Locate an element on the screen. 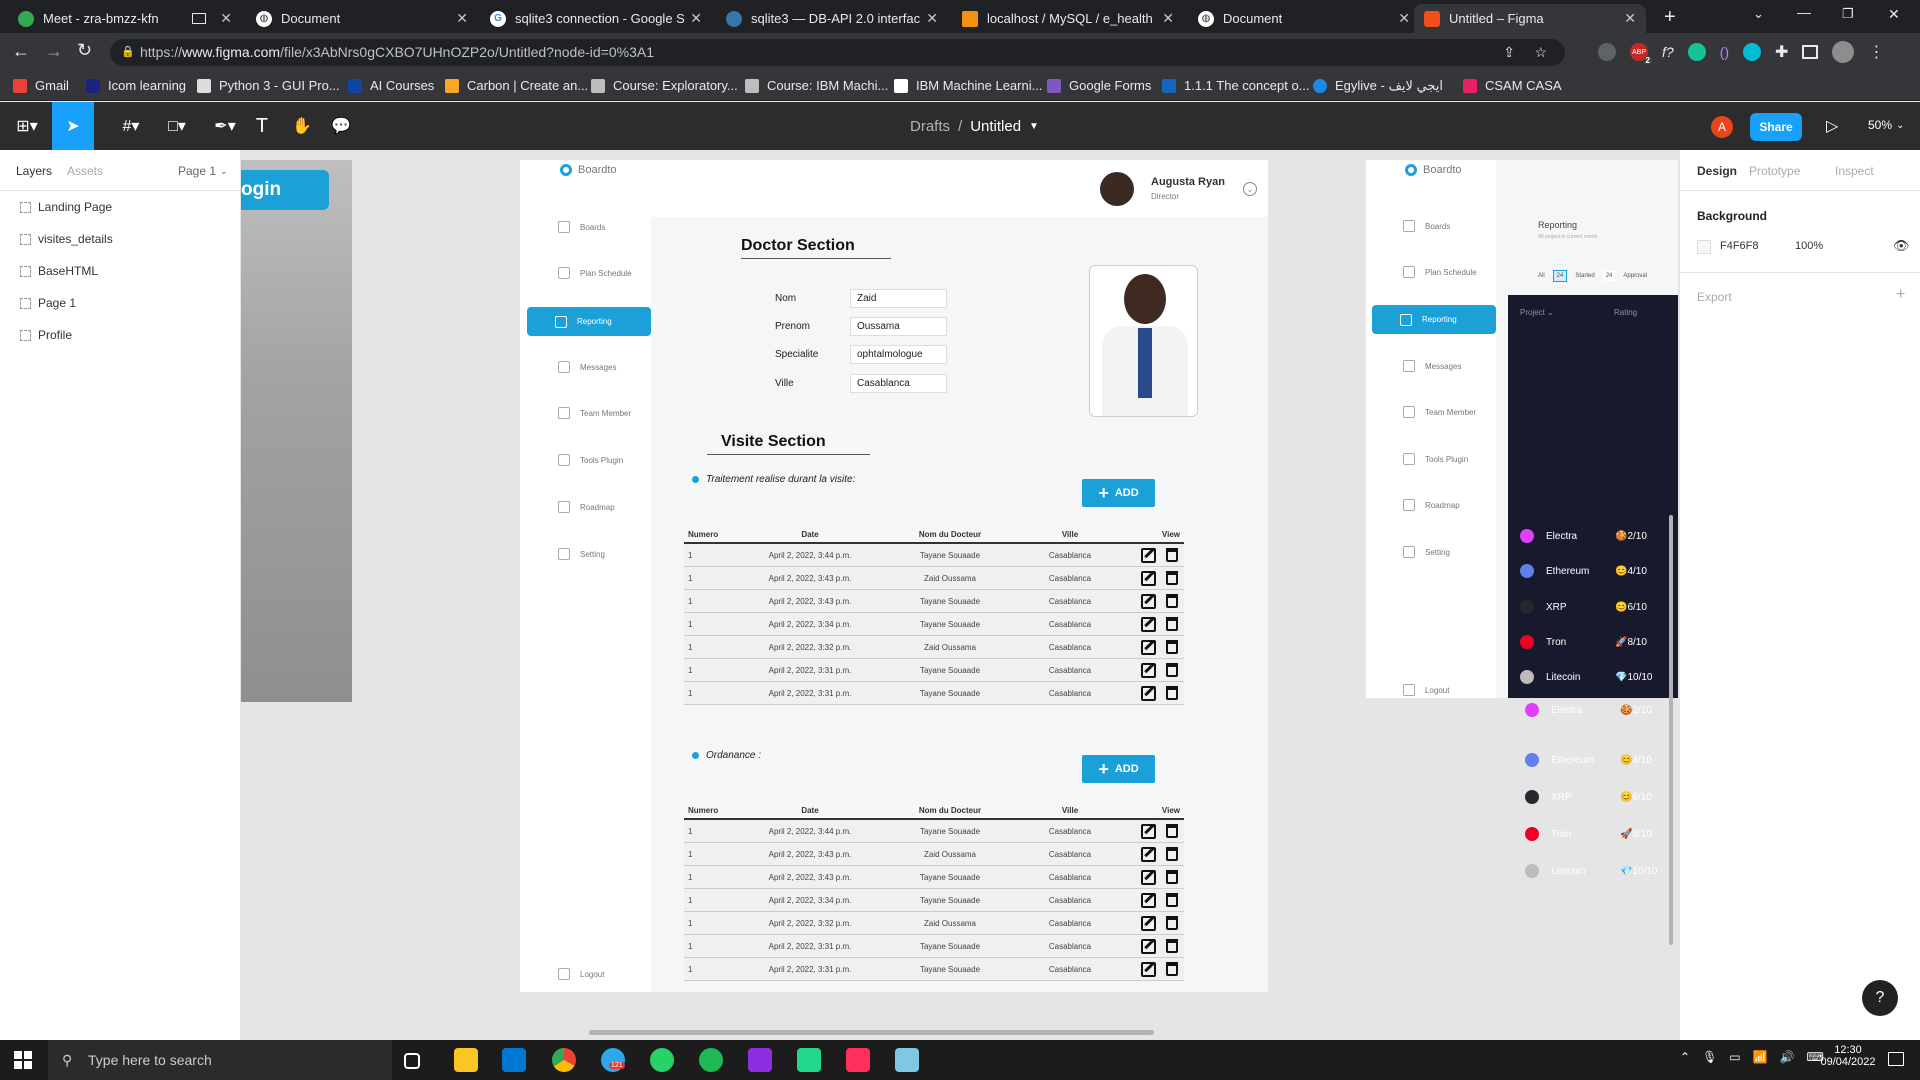 This screenshot has width=1920, height=1080. formula-ext-icon: f? is located at coordinates (1668, 52).